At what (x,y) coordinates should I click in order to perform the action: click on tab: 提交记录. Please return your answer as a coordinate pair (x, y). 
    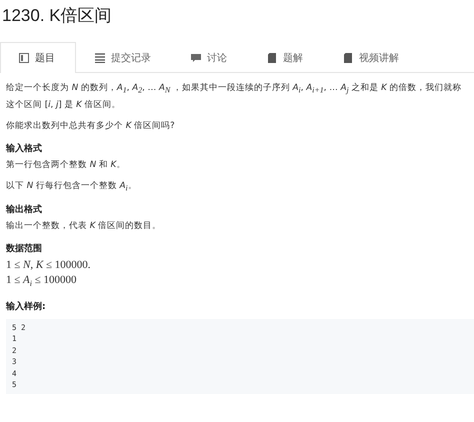
    Looking at the image, I should click on (124, 57).